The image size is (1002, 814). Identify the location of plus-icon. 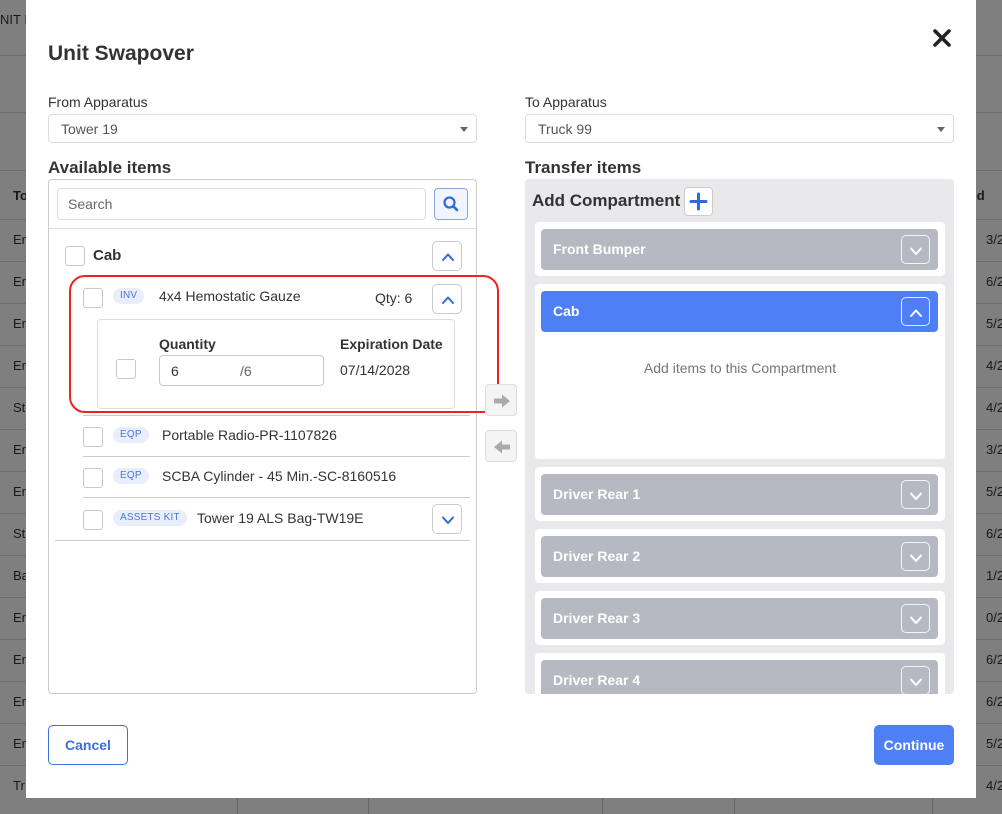
(698, 201).